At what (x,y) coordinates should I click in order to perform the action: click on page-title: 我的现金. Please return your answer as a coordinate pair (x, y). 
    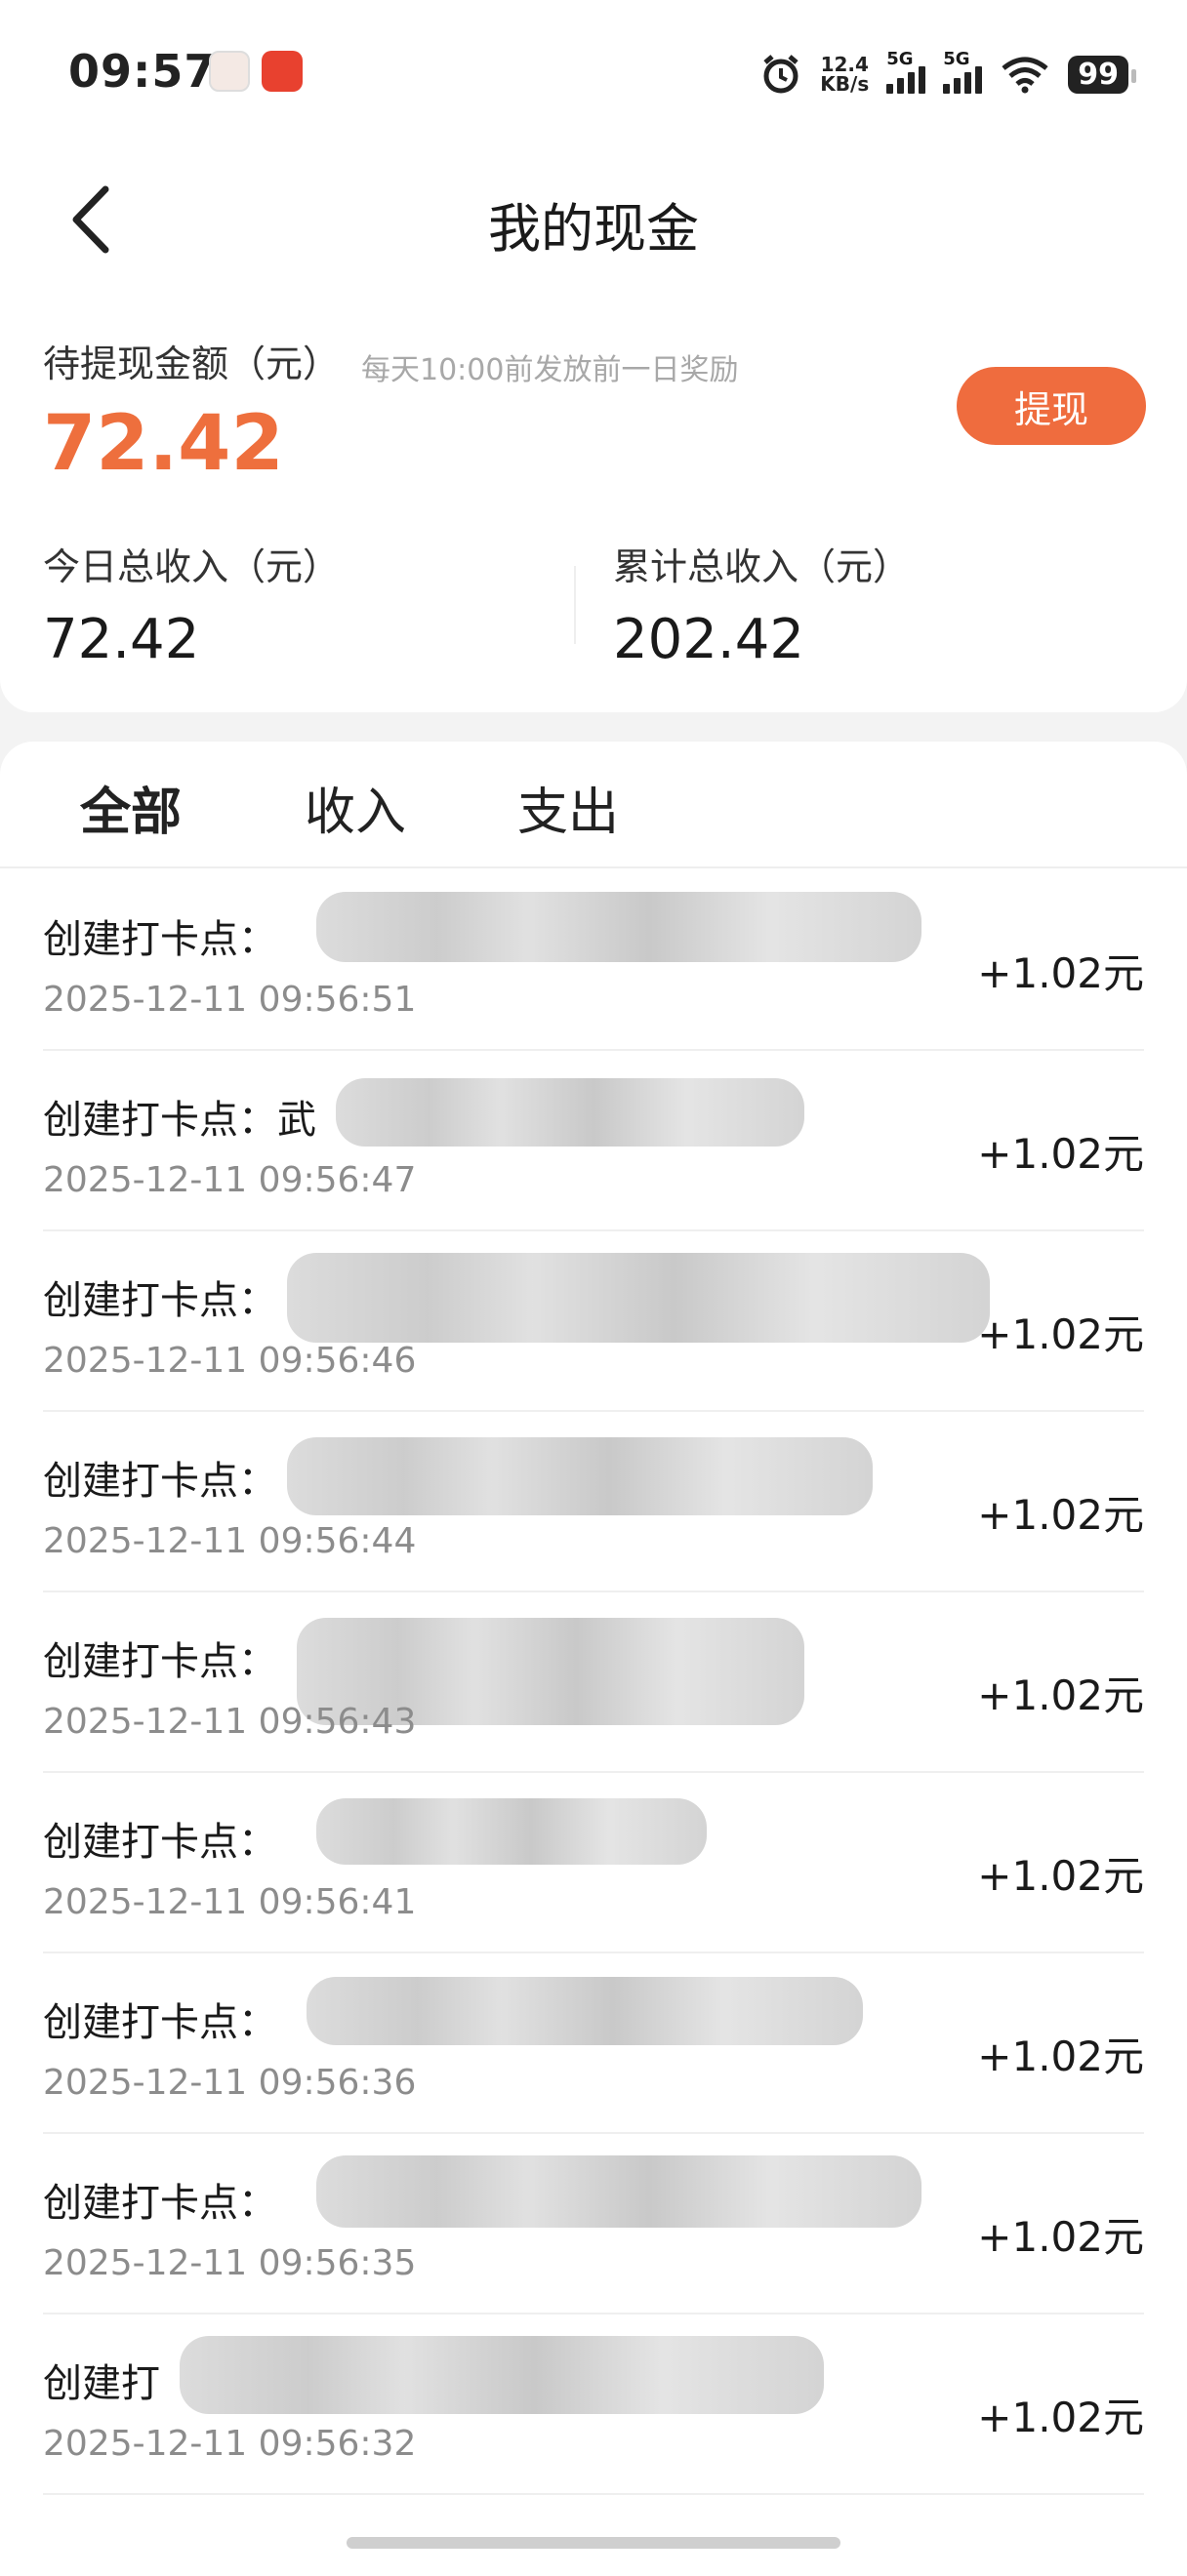
    Looking at the image, I should click on (593, 229).